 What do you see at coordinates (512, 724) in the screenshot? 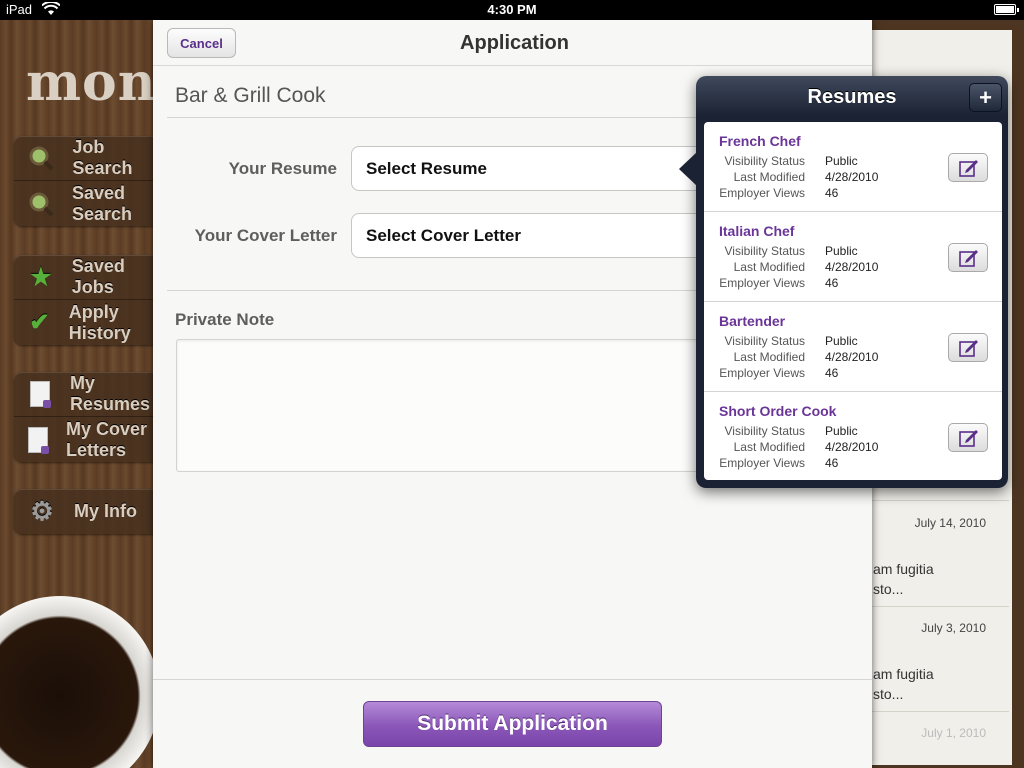
I see `submit-application-button: Submit Application` at bounding box center [512, 724].